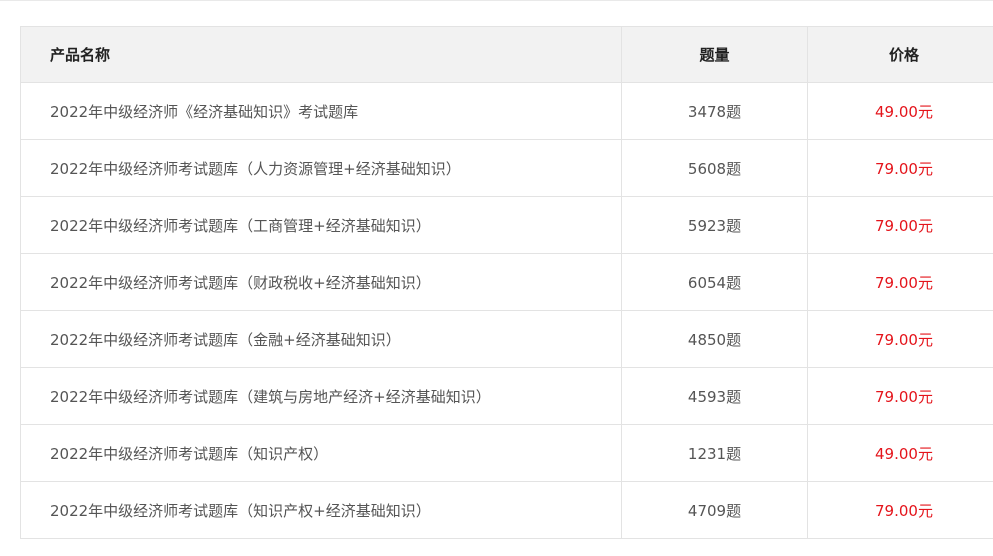 The image size is (993, 556). What do you see at coordinates (714, 396) in the screenshot?
I see `question-count-cell: 4593题` at bounding box center [714, 396].